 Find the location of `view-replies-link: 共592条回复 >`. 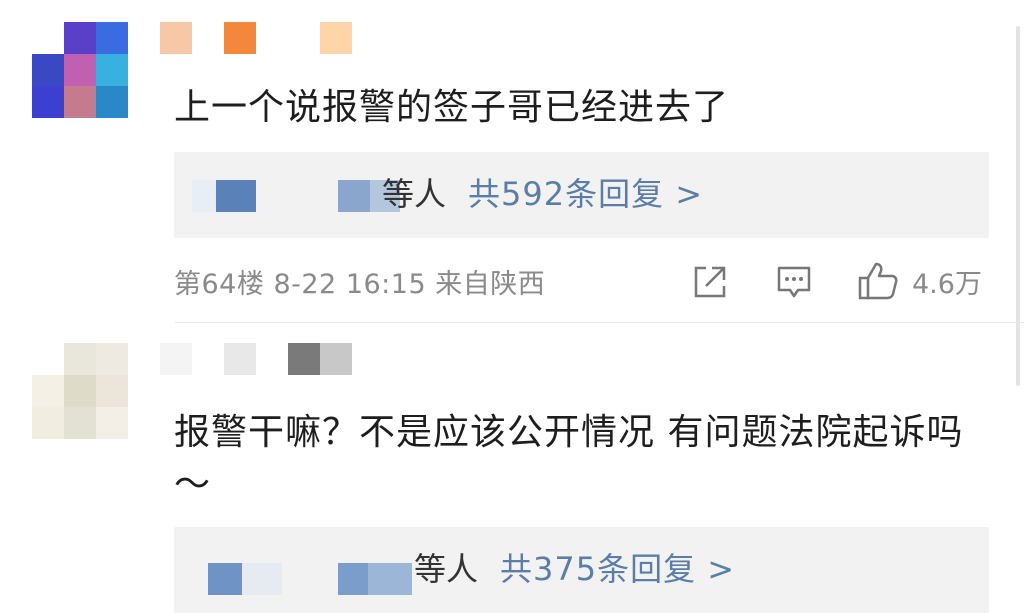

view-replies-link: 共592条回复 > is located at coordinates (585, 194).